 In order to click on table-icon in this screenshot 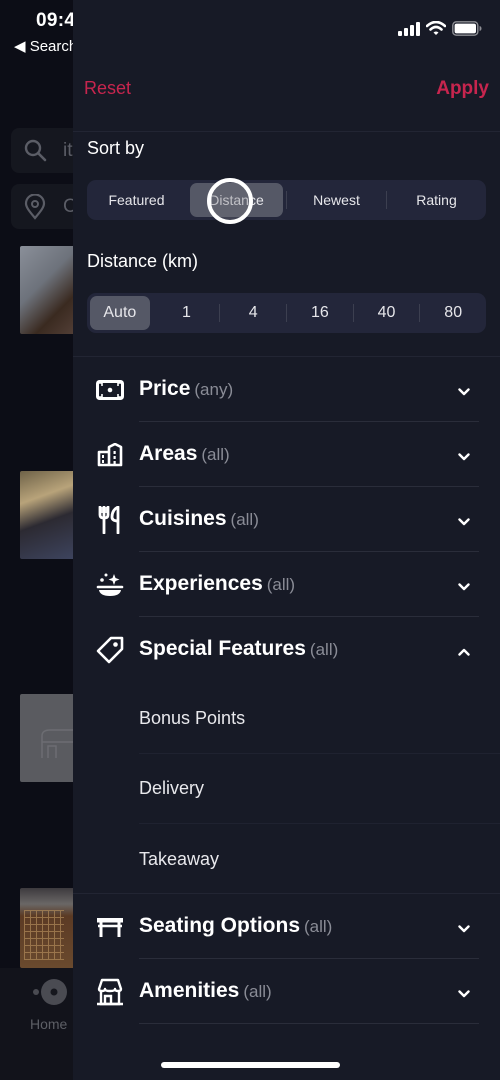, I will do `click(110, 927)`.